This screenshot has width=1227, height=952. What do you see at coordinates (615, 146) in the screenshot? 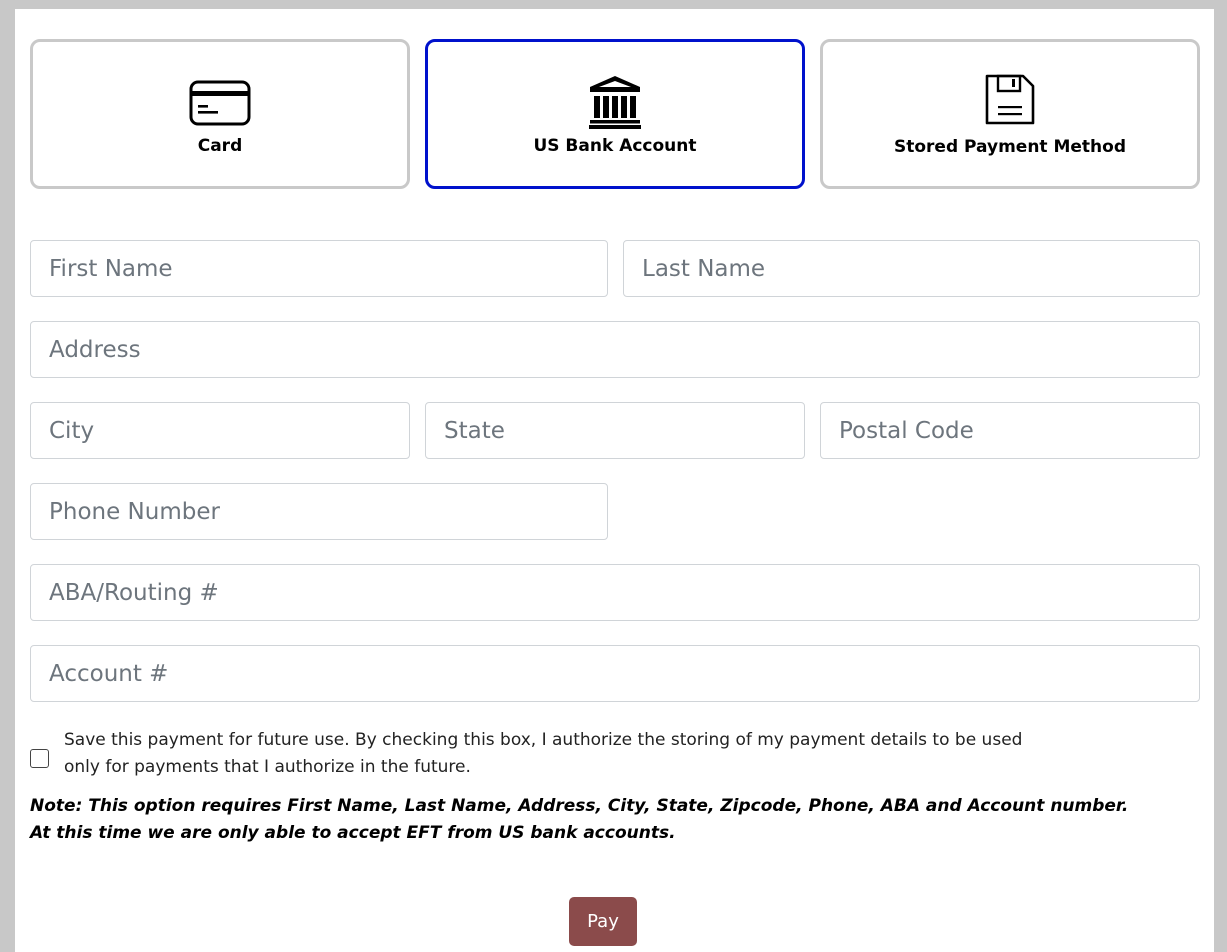
I see `tab-us-bank-account-label: US Bank Account` at bounding box center [615, 146].